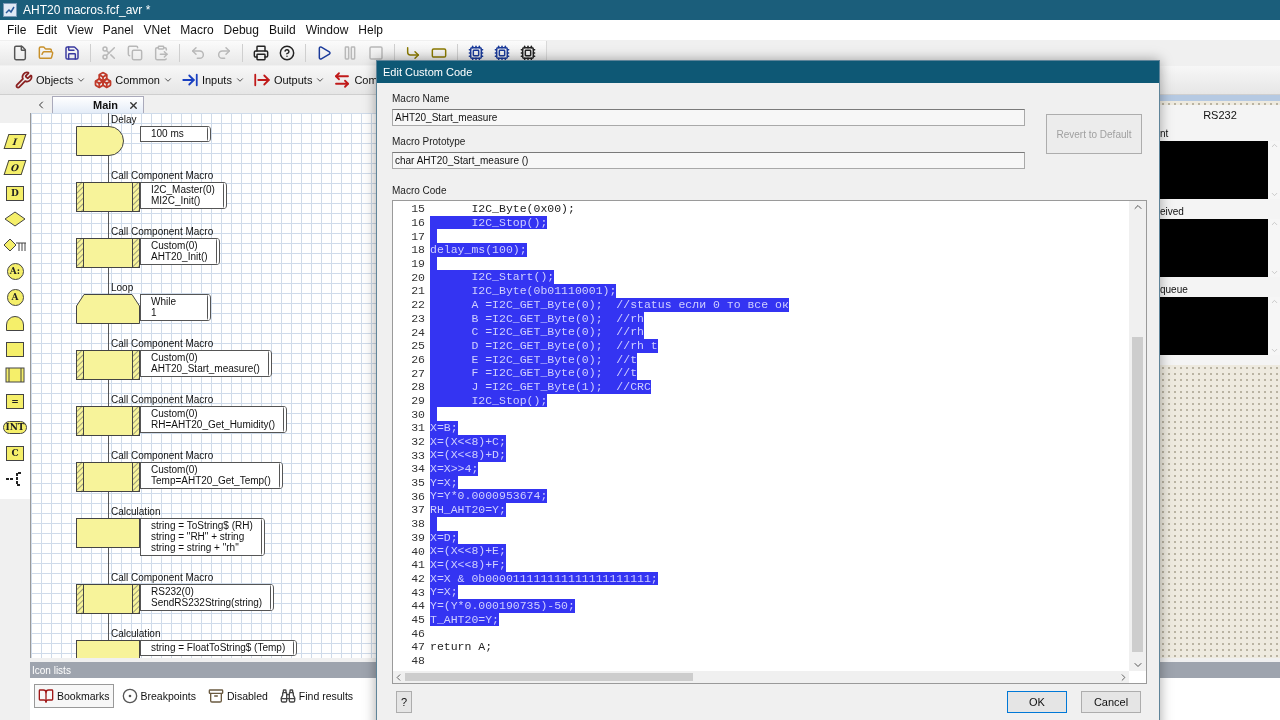 This screenshot has height=720, width=1280. What do you see at coordinates (417, 606) in the screenshot?
I see `line-number: 44` at bounding box center [417, 606].